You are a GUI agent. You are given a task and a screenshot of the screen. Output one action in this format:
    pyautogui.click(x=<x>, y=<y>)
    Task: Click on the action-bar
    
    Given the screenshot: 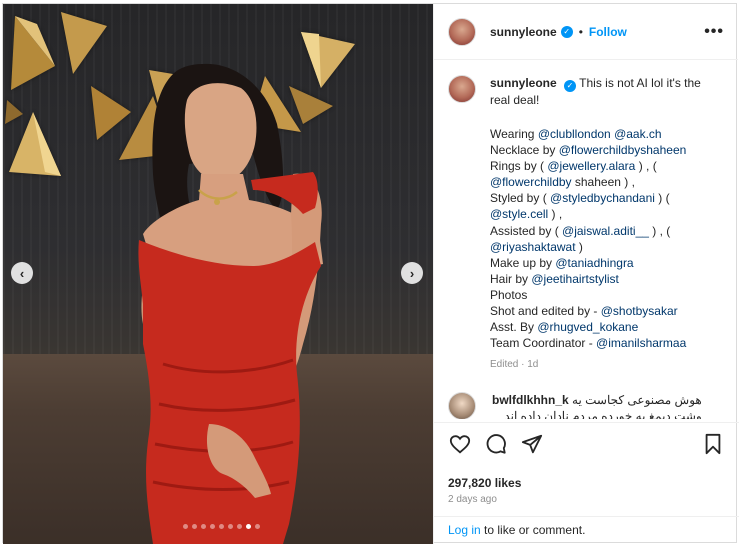 What is the action you would take?
    pyautogui.click(x=586, y=450)
    